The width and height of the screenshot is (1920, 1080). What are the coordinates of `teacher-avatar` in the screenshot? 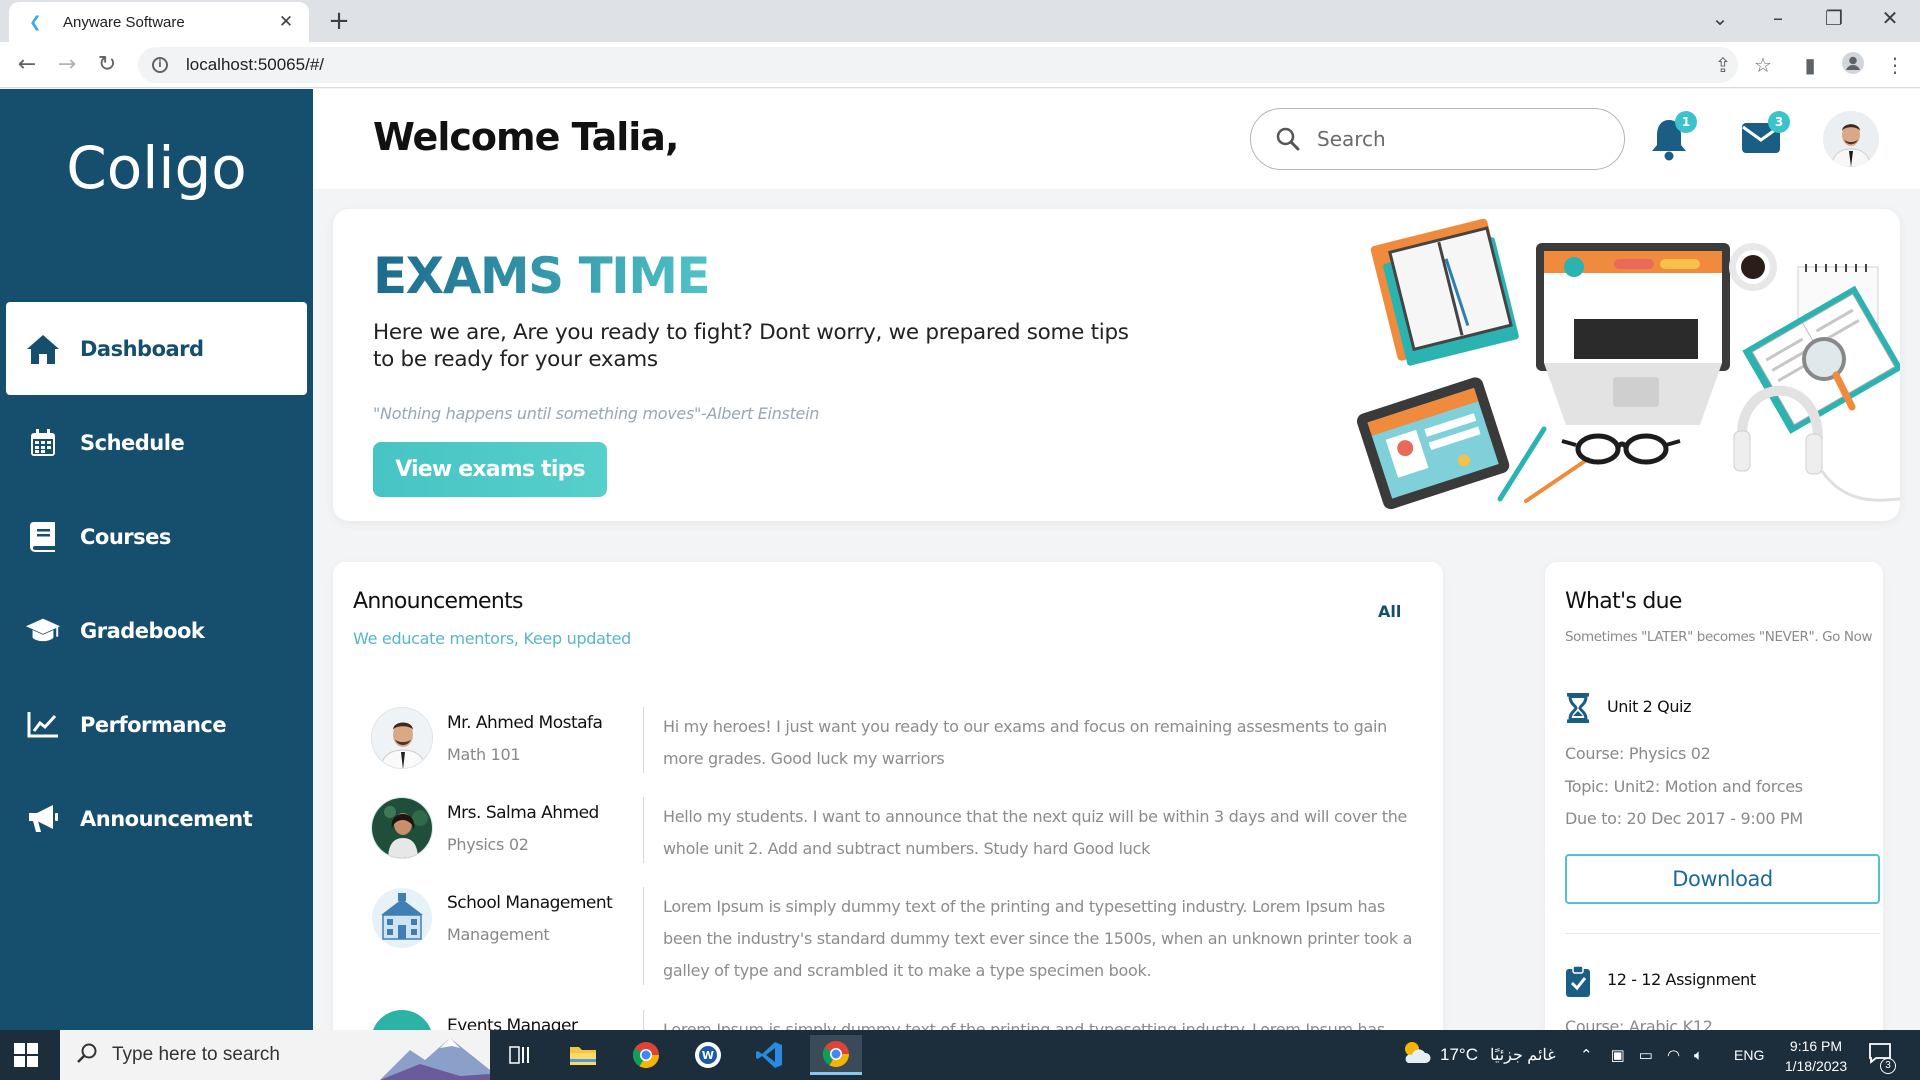 It's located at (402, 738).